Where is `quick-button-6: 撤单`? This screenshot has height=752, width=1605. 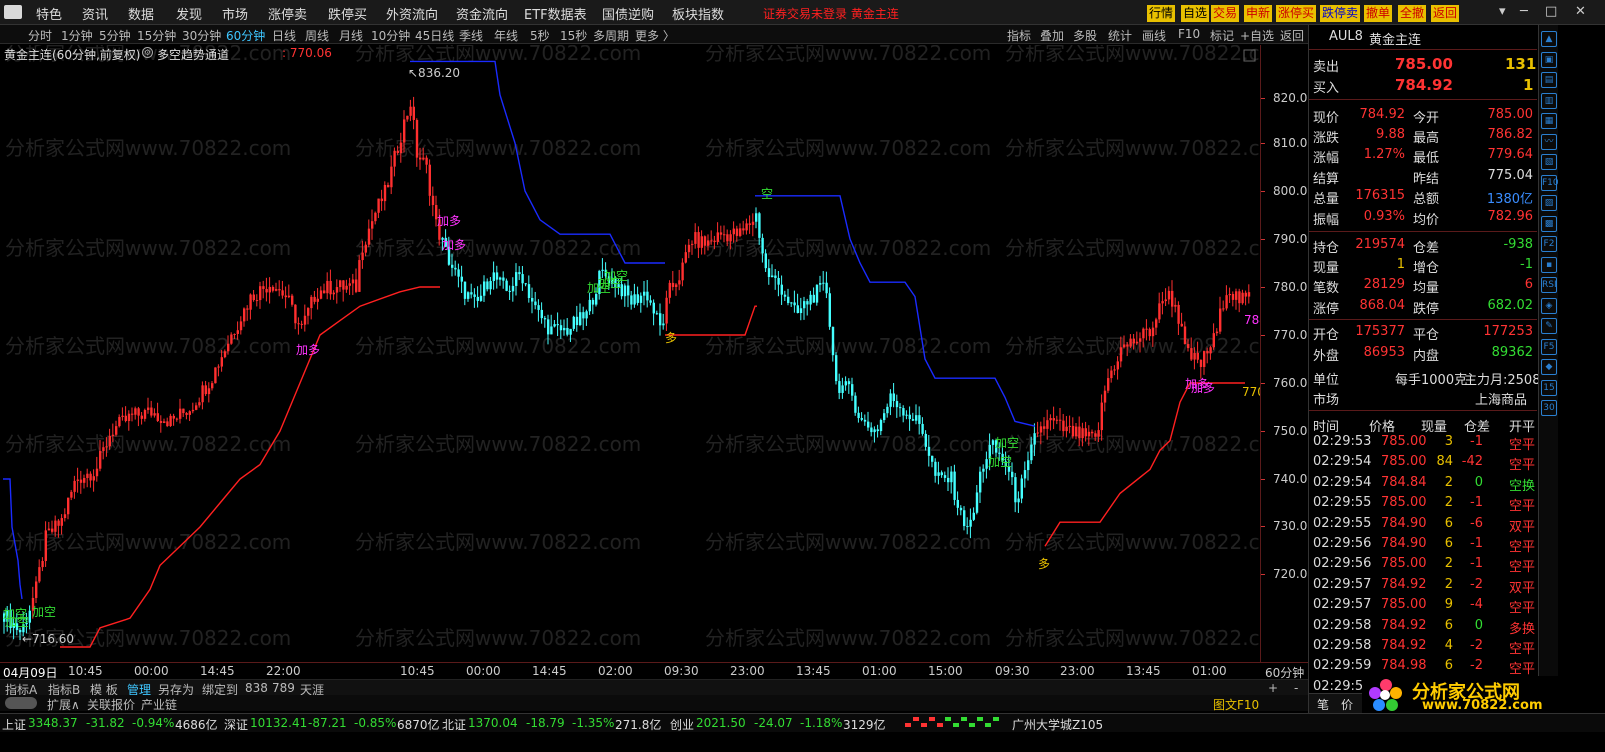
quick-button-6: 撤单 is located at coordinates (1378, 13).